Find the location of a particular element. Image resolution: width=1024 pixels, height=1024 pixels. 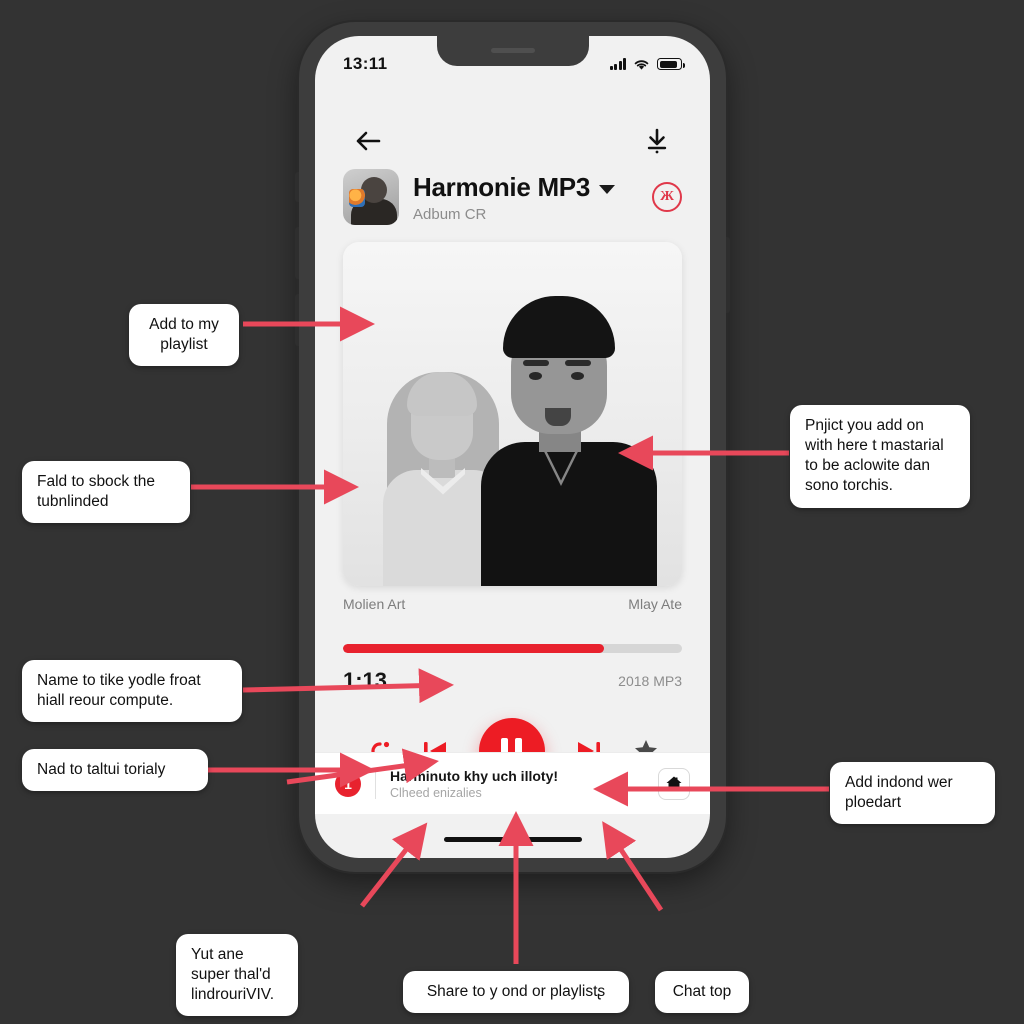

page-title: Harmonie MP3 is located at coordinates (502, 186).